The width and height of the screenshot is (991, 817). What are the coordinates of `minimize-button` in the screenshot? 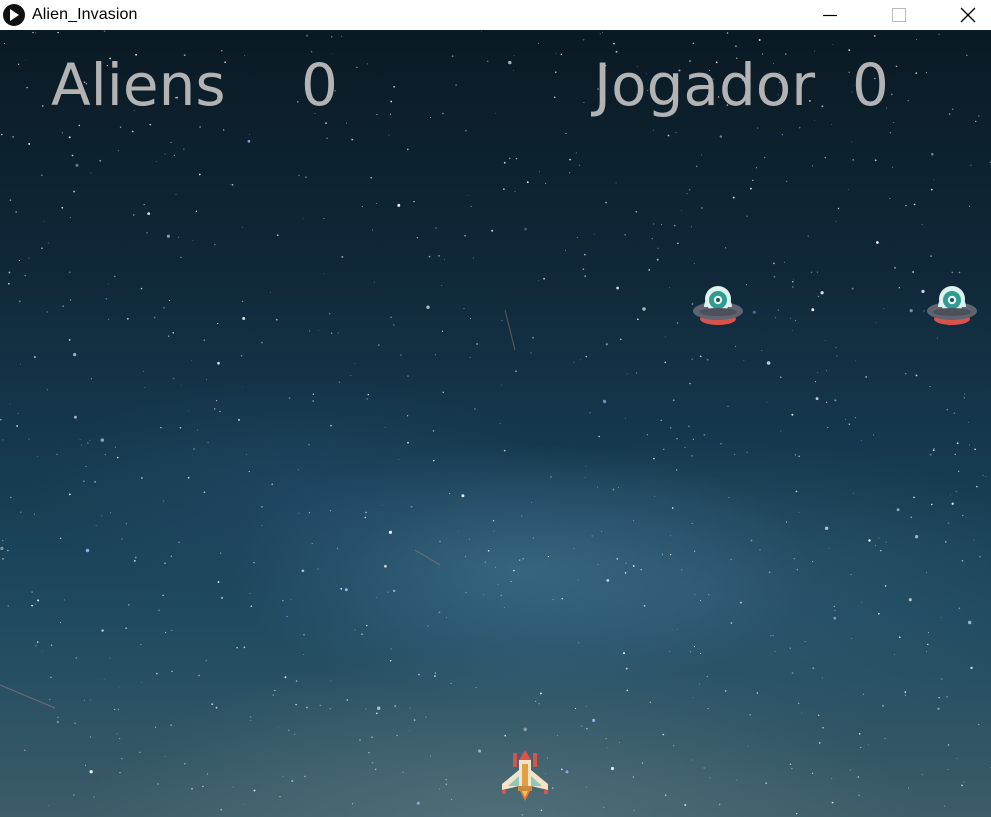 It's located at (830, 15).